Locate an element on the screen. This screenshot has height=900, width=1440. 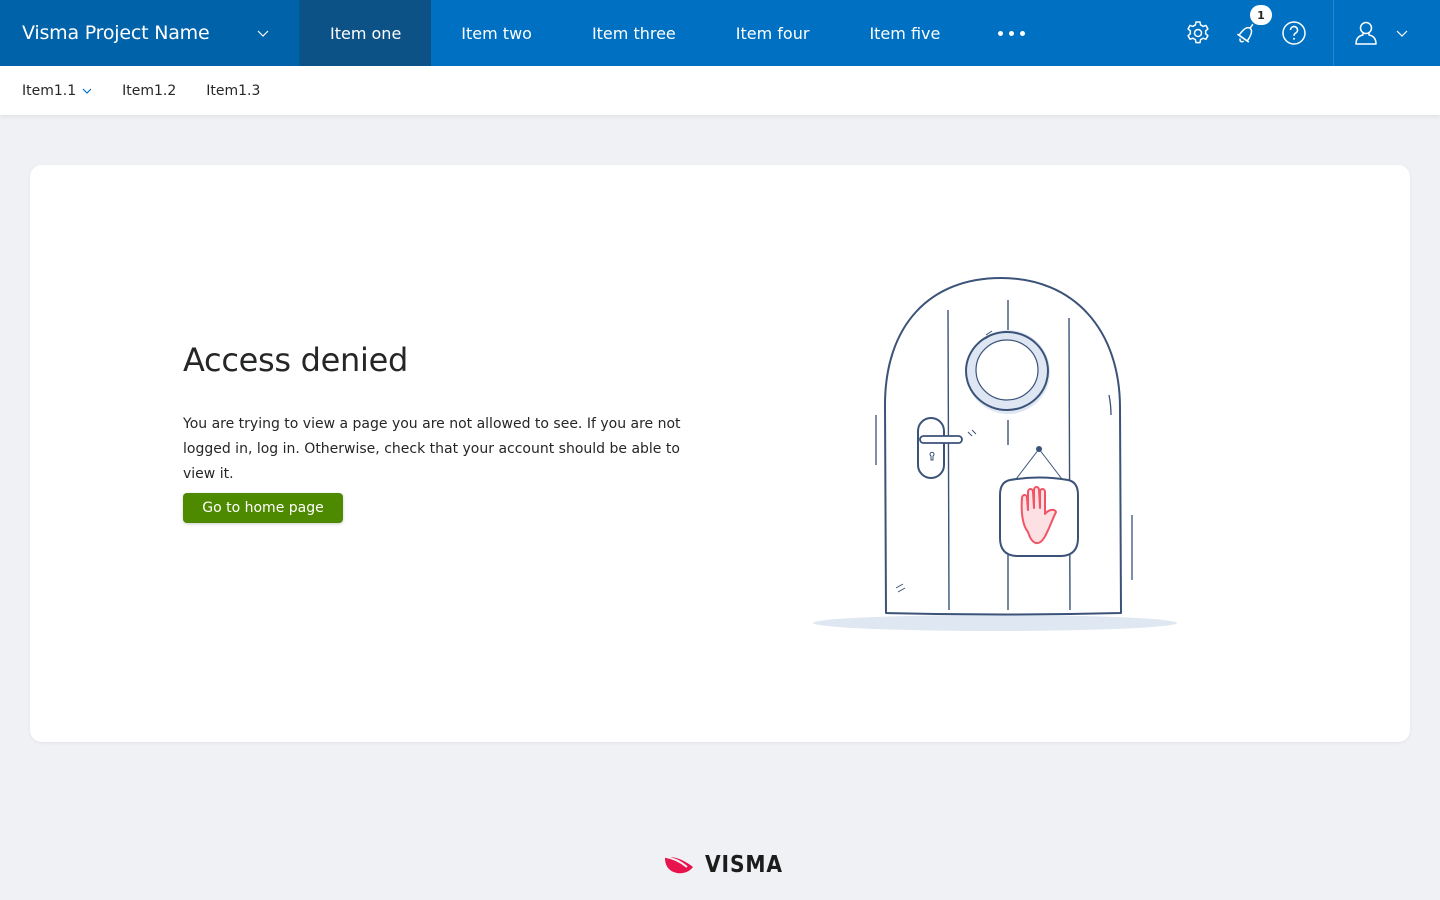
nav-item-two: Item two is located at coordinates (496, 33).